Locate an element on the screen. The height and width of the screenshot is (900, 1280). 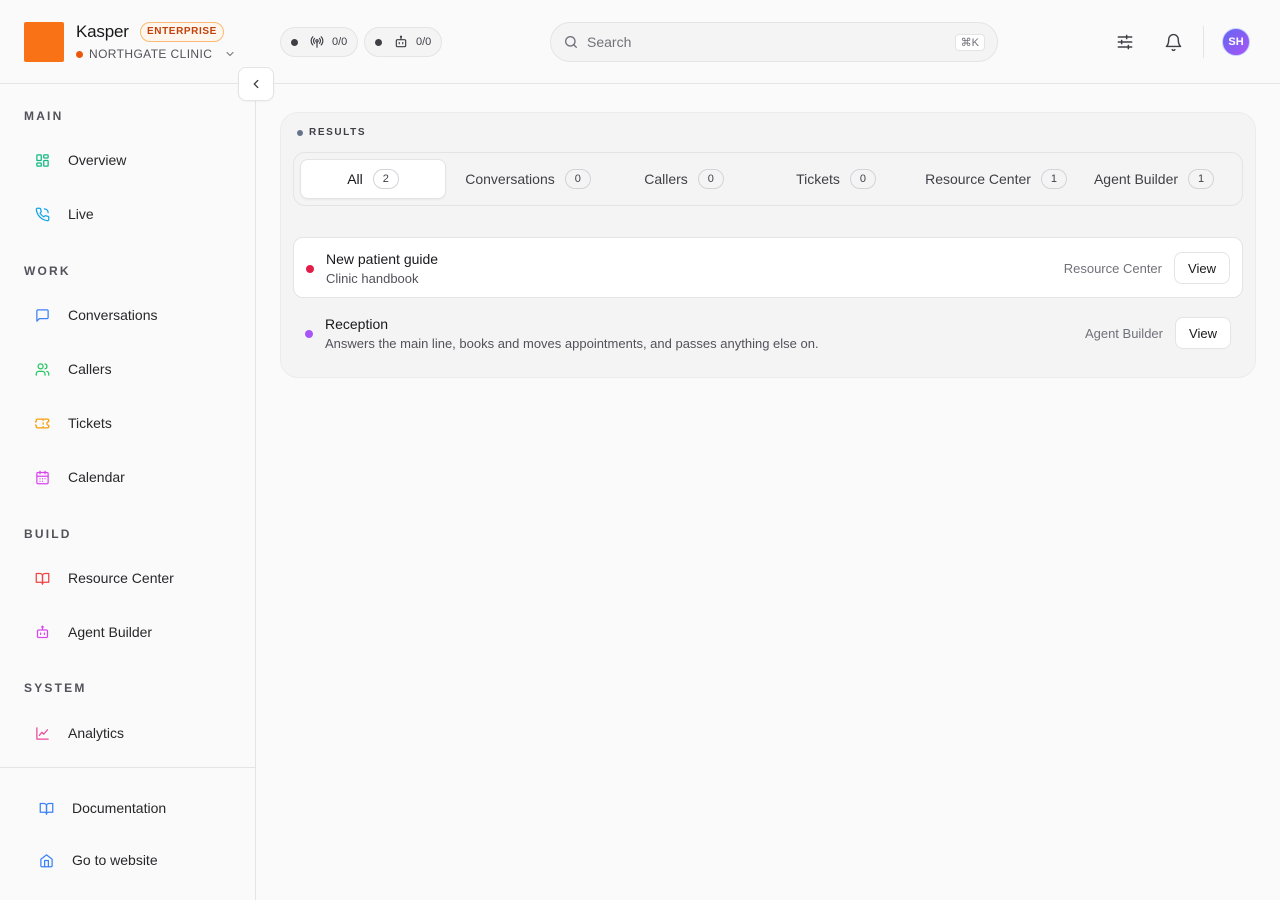
org-status-dot is located at coordinates (79, 54).